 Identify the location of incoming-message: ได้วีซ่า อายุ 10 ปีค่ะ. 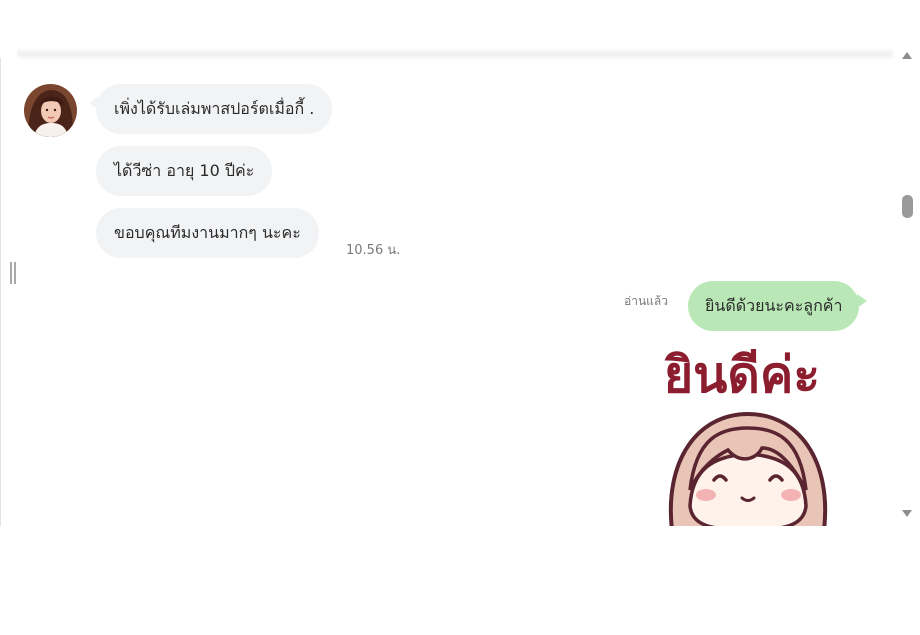
(184, 171).